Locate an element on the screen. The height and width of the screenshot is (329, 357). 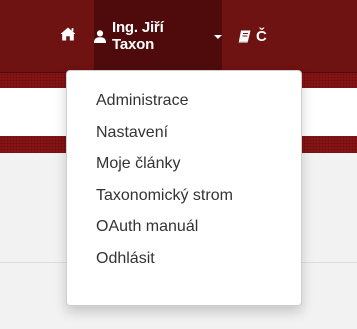
menu-item-taxonomicky-strom: Taxonomický strom is located at coordinates (184, 196).